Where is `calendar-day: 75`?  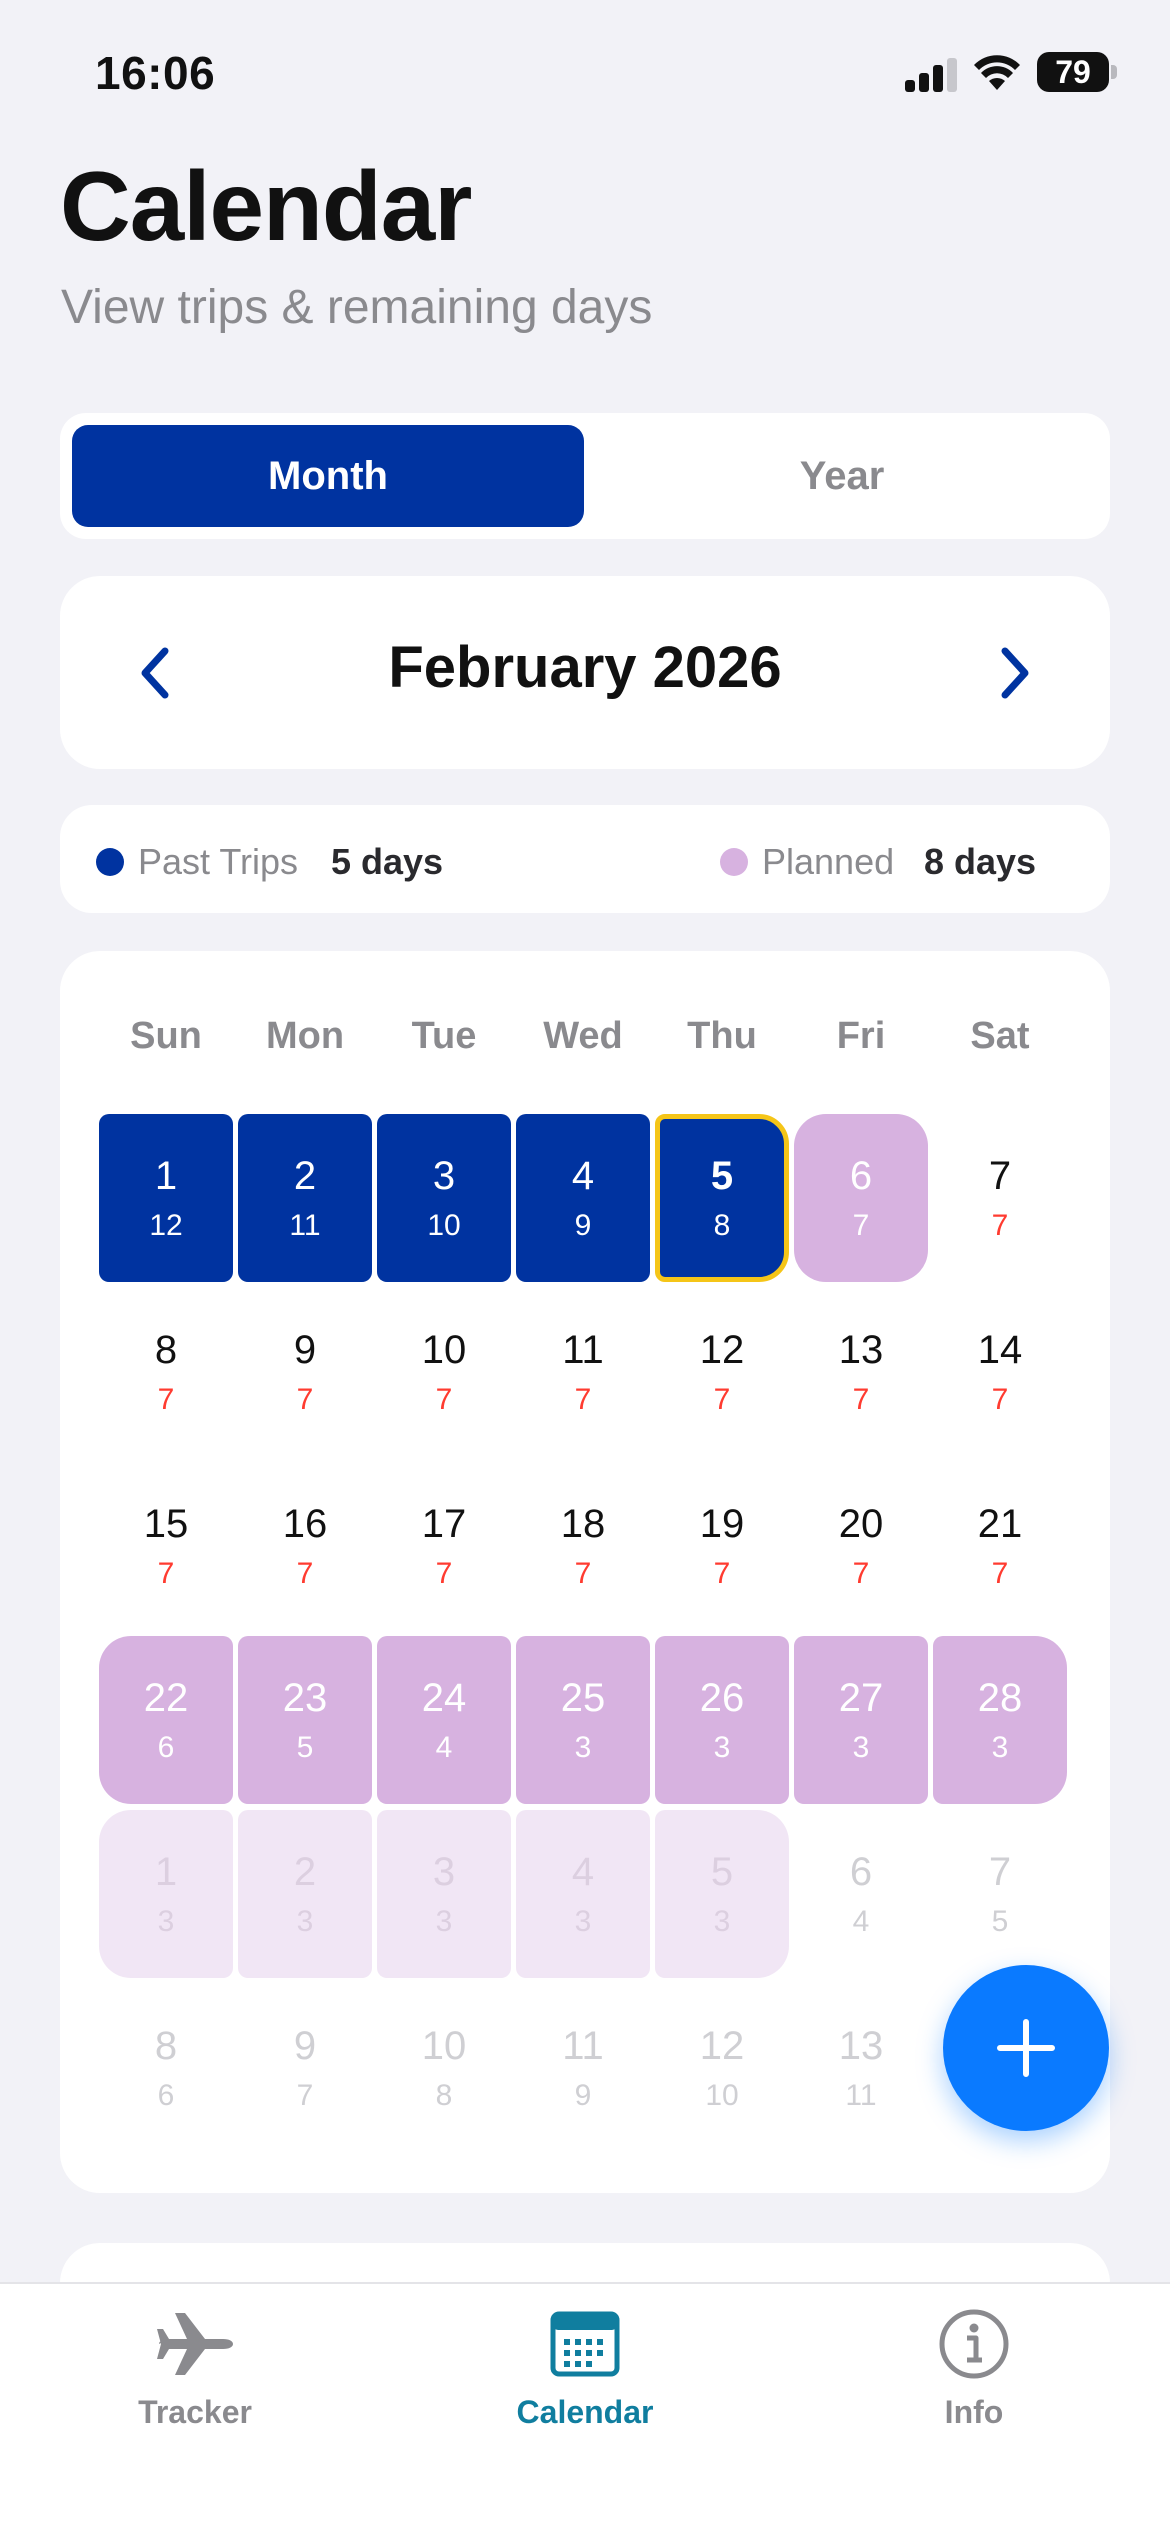
calendar-day: 75 is located at coordinates (1000, 1894).